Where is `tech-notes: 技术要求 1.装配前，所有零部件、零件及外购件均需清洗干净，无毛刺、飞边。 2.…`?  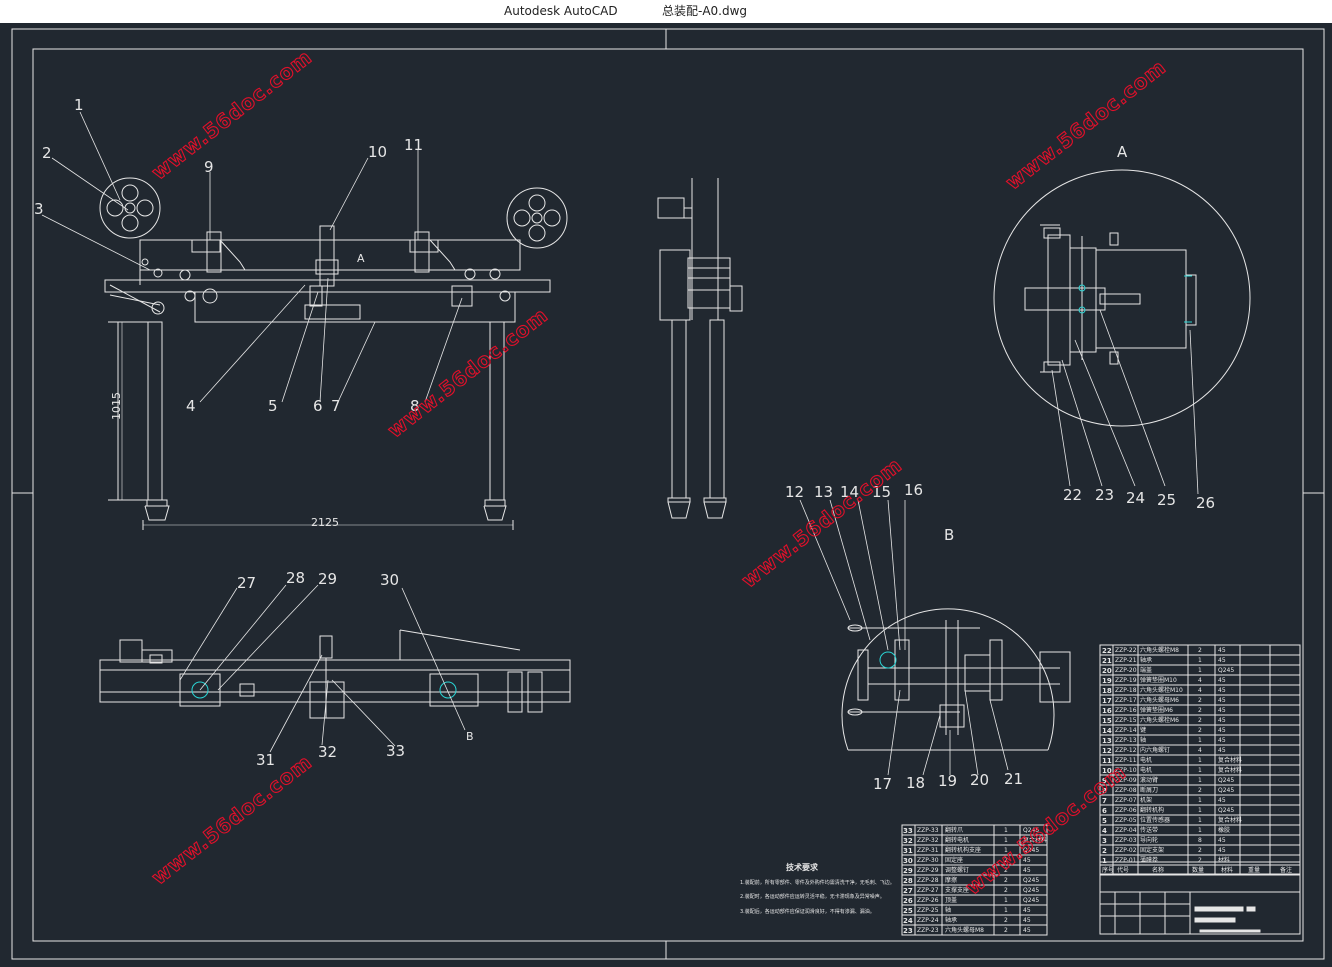 tech-notes: 技术要求 1.装配前，所有零部件、零件及外购件均需清洗干净，无毛刺、飞边。 2.… is located at coordinates (817, 888).